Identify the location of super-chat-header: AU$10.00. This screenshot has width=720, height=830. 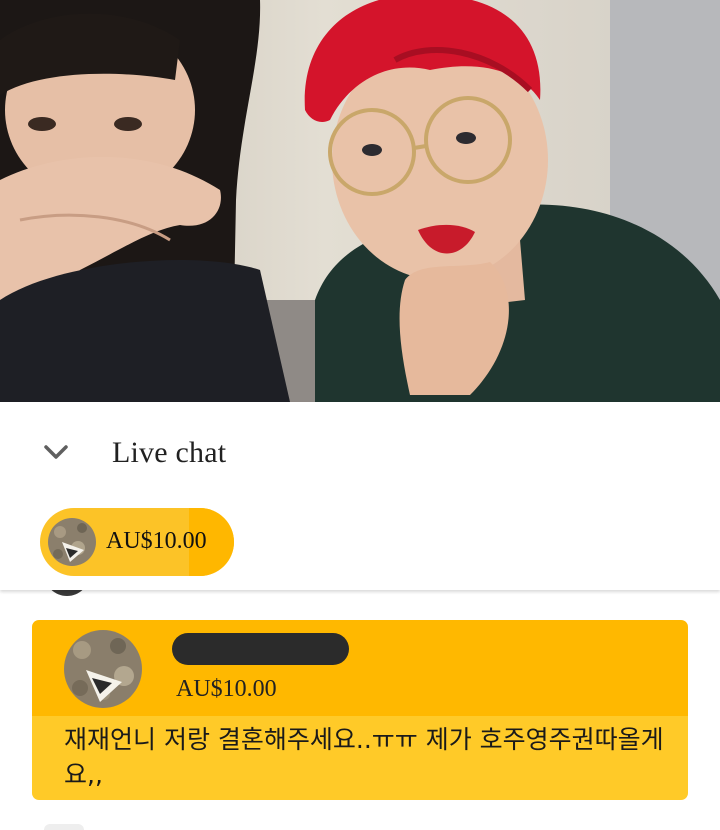
(360, 668).